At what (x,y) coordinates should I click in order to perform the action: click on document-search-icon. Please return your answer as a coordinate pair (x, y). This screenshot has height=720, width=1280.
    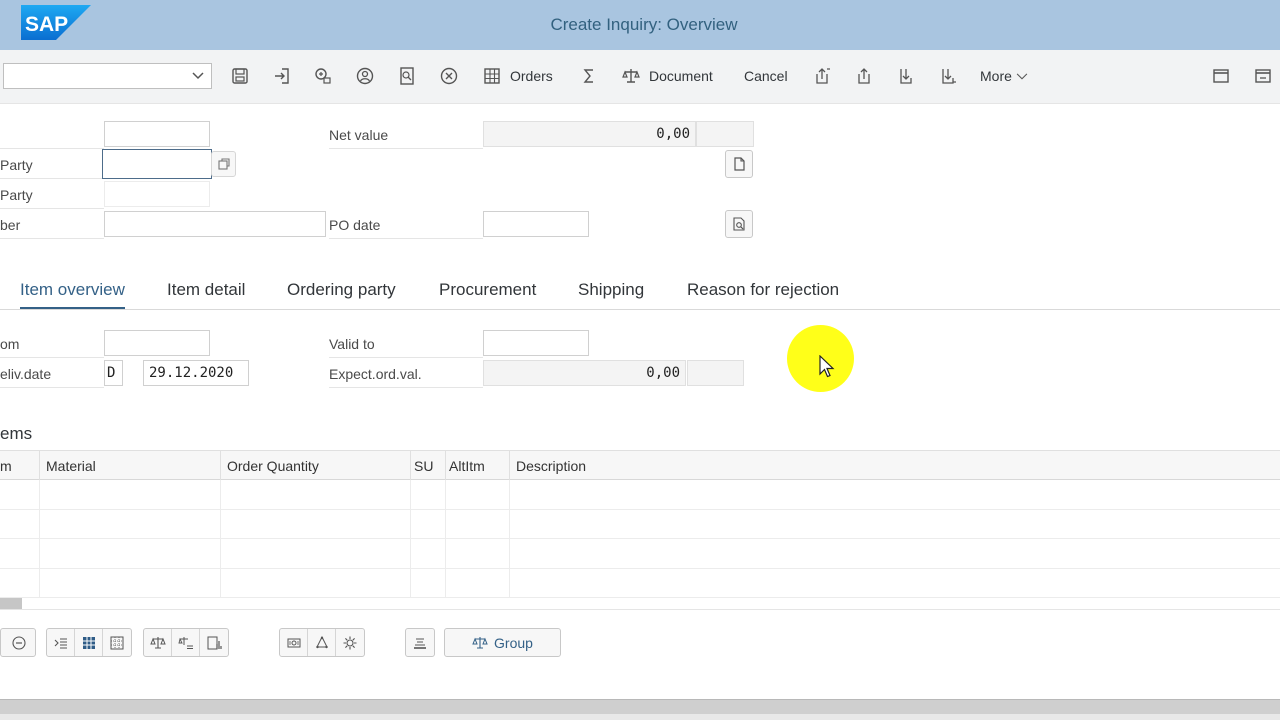
    Looking at the image, I should click on (407, 76).